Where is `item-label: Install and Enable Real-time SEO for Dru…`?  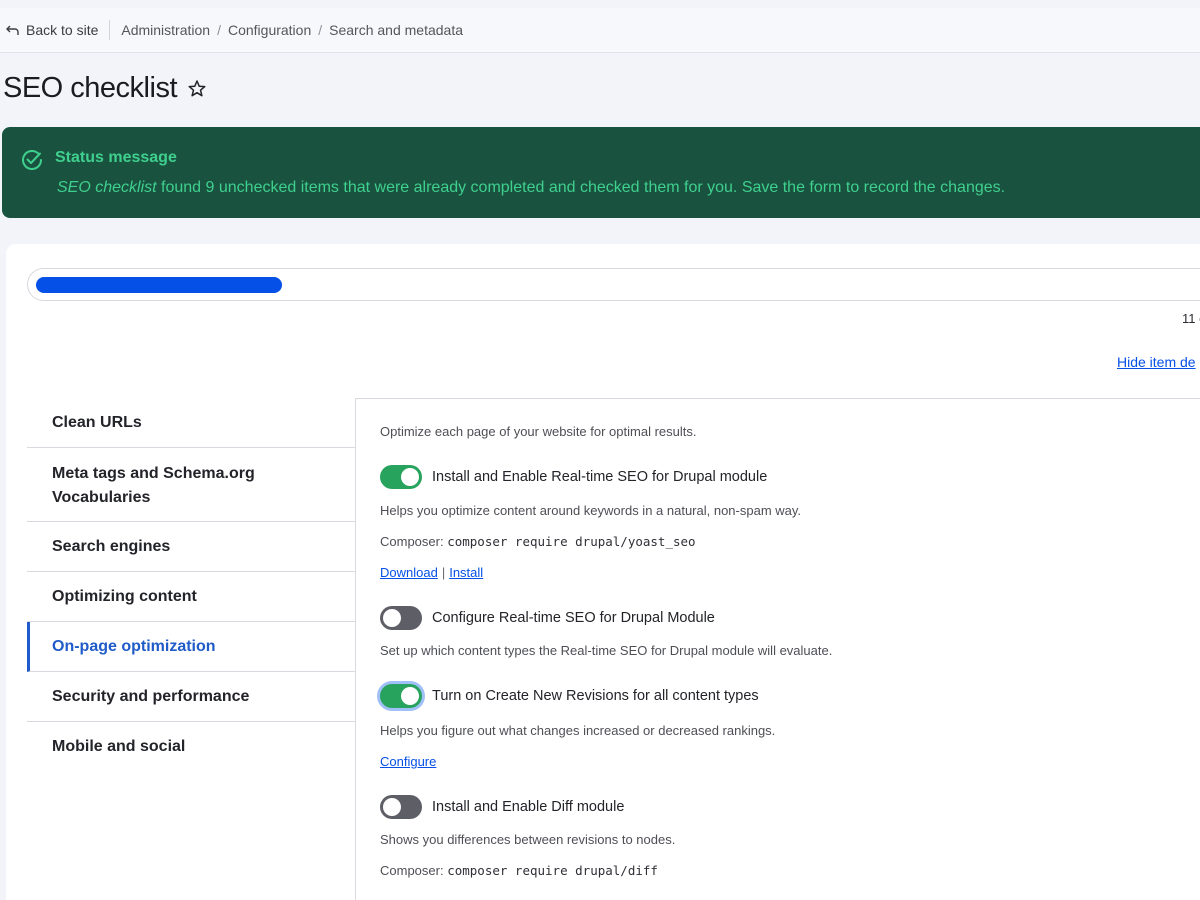
item-label: Install and Enable Real-time SEO for Dru… is located at coordinates (600, 477).